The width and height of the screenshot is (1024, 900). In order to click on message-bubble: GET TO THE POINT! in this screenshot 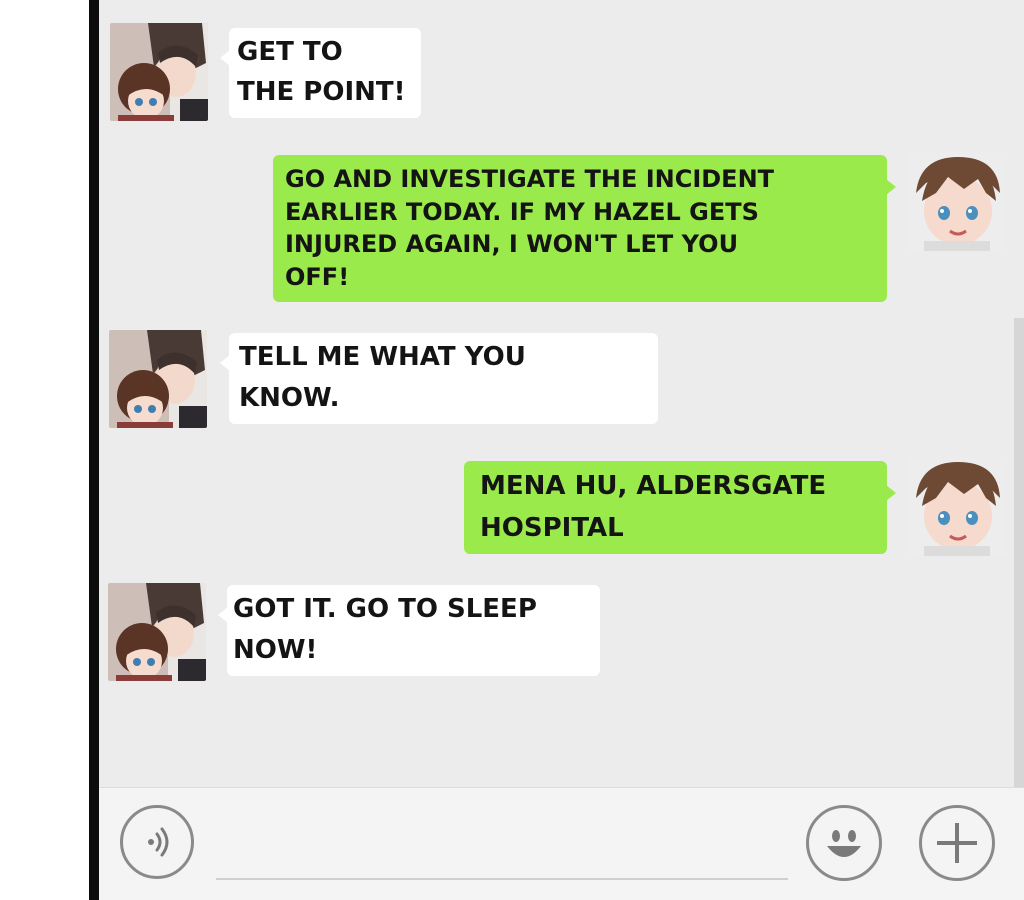, I will do `click(320, 73)`.